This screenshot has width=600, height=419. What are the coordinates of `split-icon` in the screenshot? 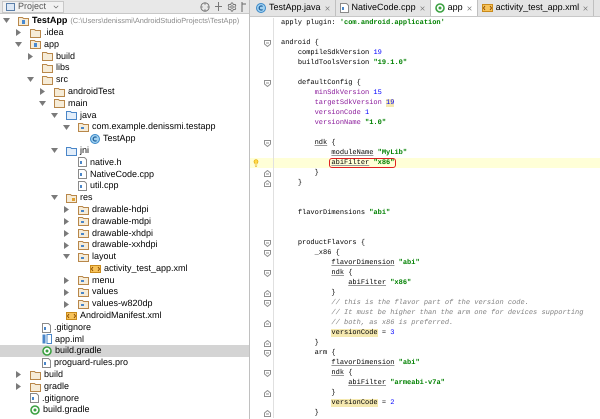 It's located at (218, 6).